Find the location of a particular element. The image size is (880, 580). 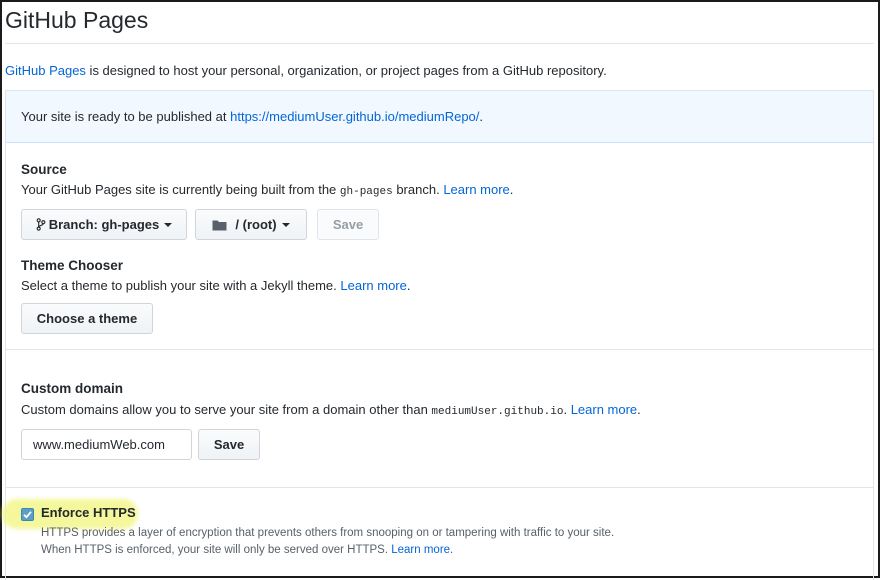

branch-select-button: Branch: gh-pages is located at coordinates (104, 224).